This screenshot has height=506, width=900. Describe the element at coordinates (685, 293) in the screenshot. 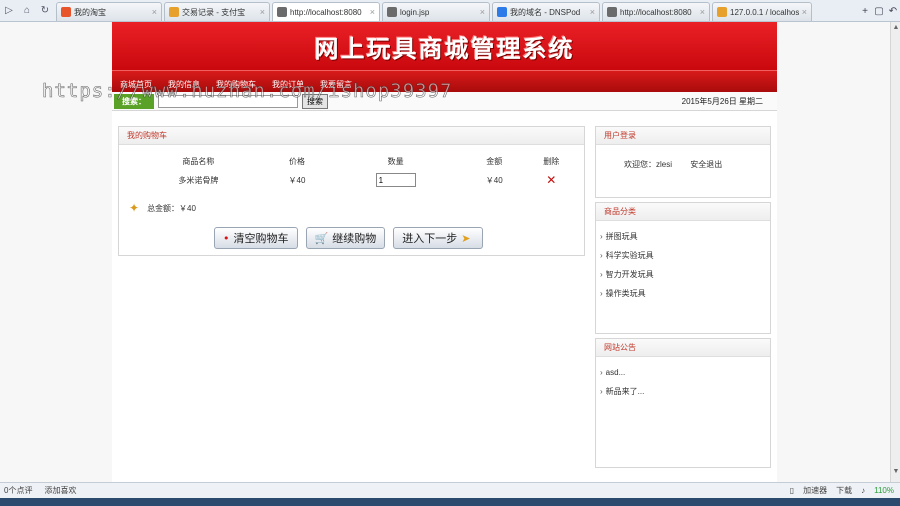

I see `category-item: 操作类玩具` at that location.